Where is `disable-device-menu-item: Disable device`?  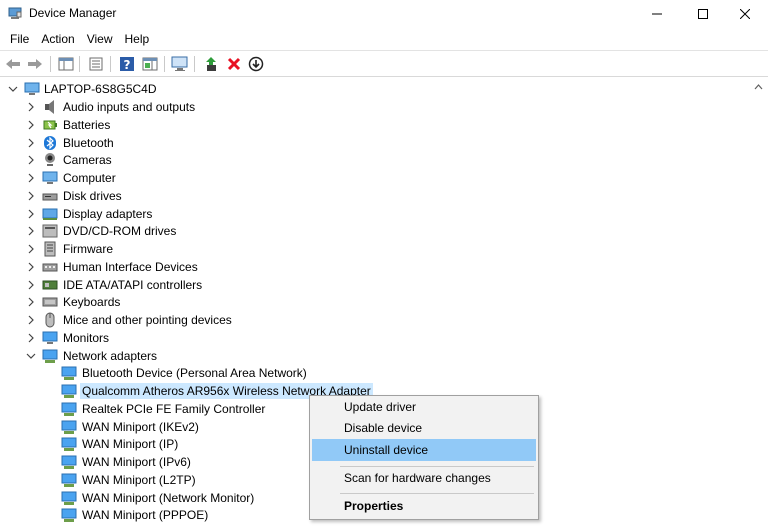
disable-device-menu-item: Disable device is located at coordinates (424, 428).